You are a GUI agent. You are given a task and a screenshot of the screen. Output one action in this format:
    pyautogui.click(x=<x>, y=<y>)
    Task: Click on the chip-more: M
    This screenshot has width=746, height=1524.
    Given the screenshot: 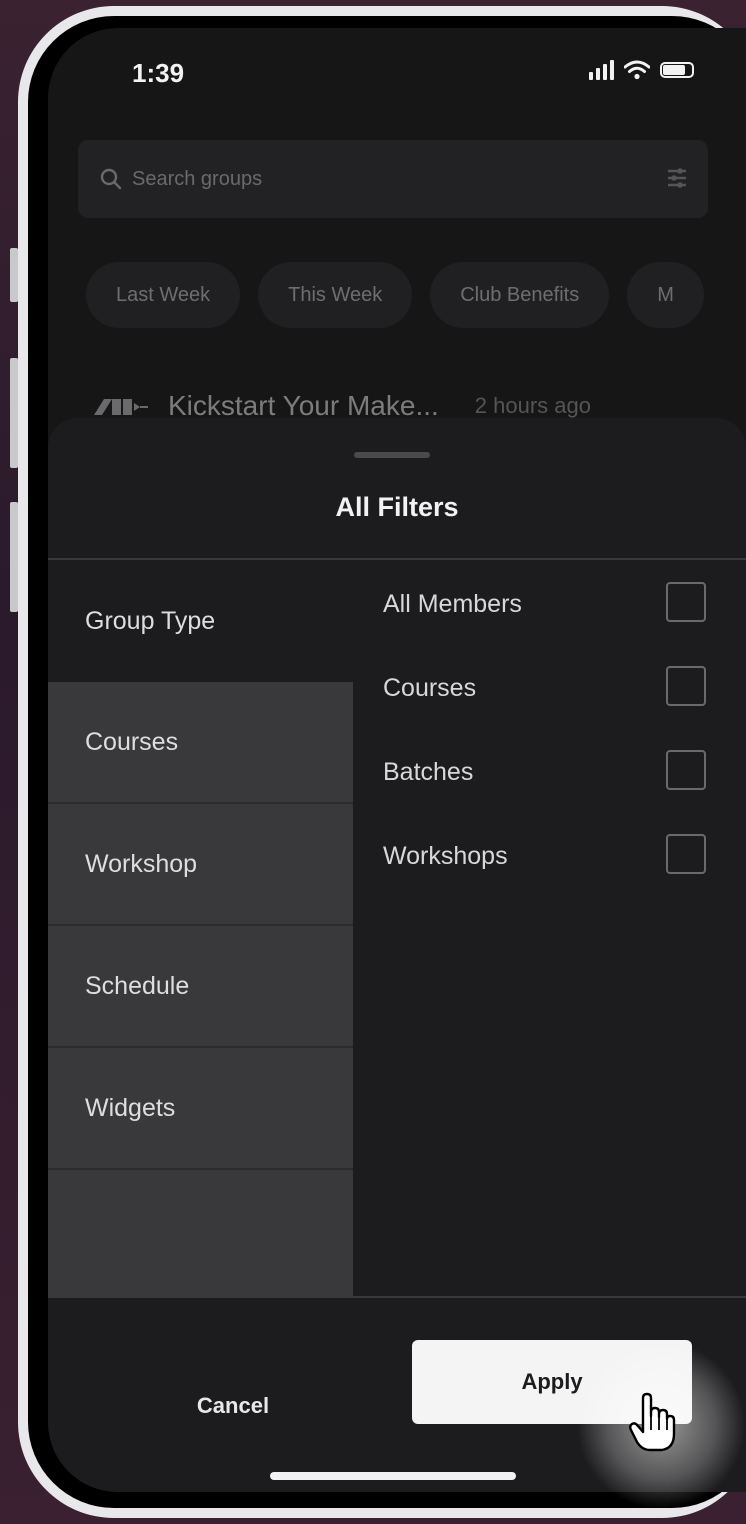 What is the action you would take?
    pyautogui.click(x=665, y=295)
    